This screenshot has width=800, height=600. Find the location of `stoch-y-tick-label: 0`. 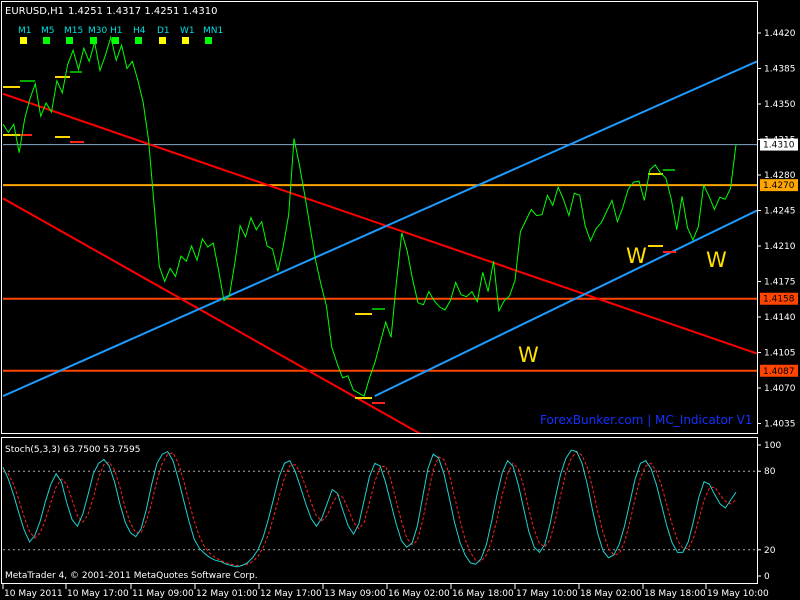

stoch-y-tick-label: 0 is located at coordinates (767, 577).